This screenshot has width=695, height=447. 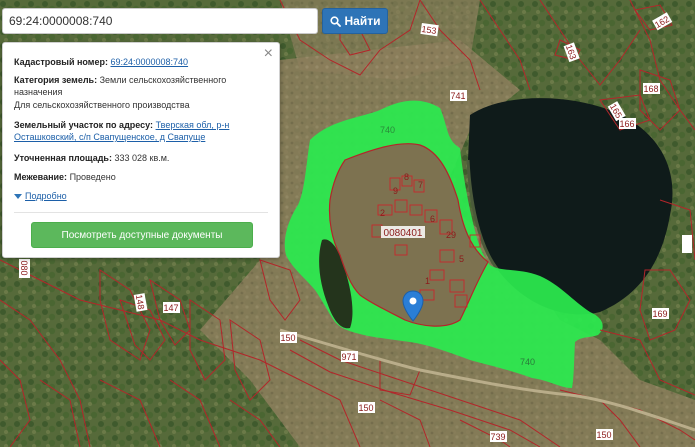 What do you see at coordinates (38, 92) in the screenshot?
I see `category-value-line2: назначения` at bounding box center [38, 92].